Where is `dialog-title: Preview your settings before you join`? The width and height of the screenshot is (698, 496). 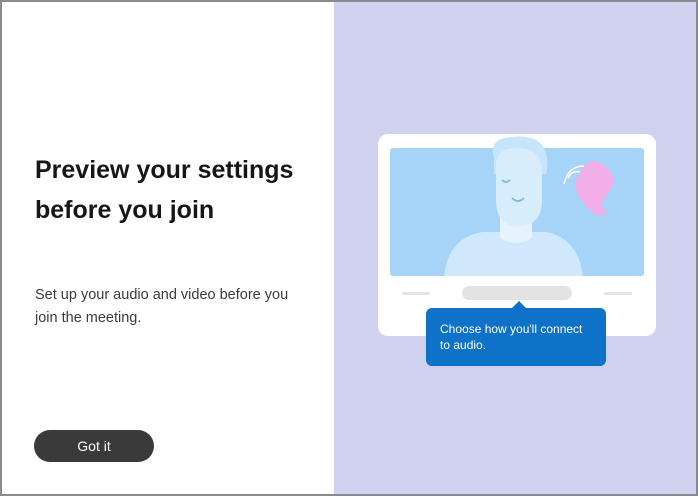
dialog-title: Preview your settings before you join is located at coordinates (164, 190).